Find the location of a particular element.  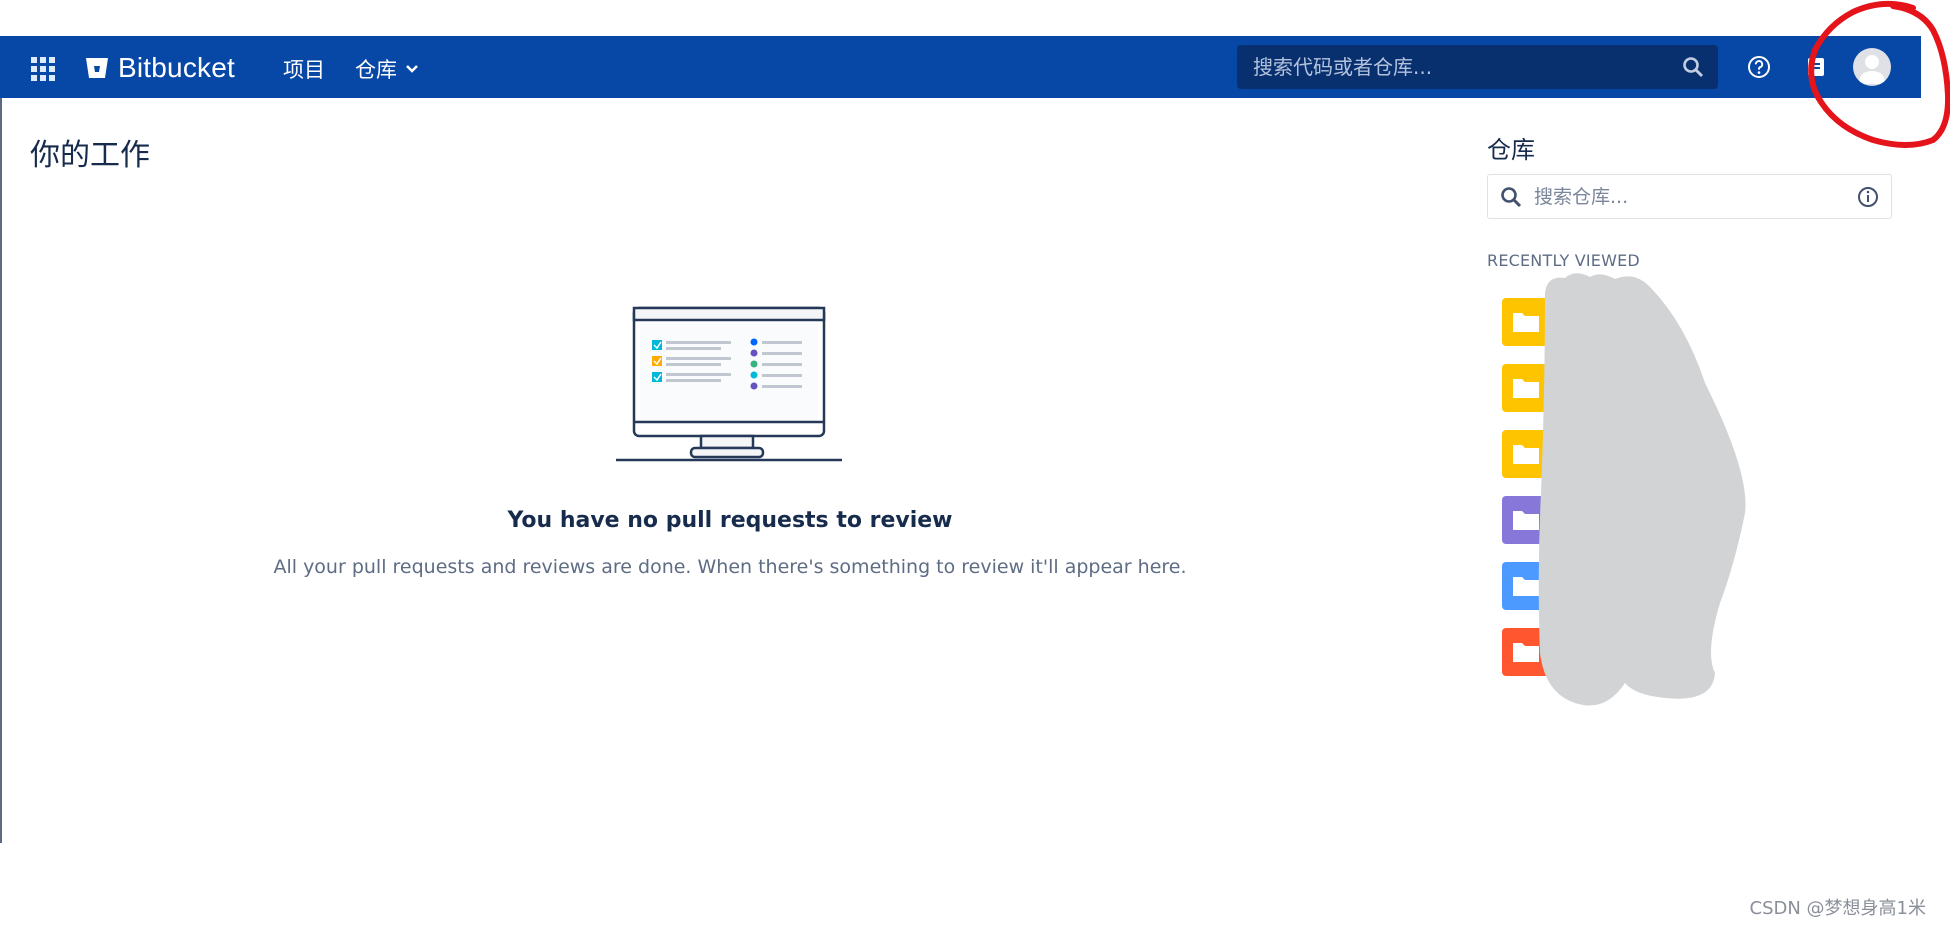

top-blank-strip is located at coordinates (975, 18).